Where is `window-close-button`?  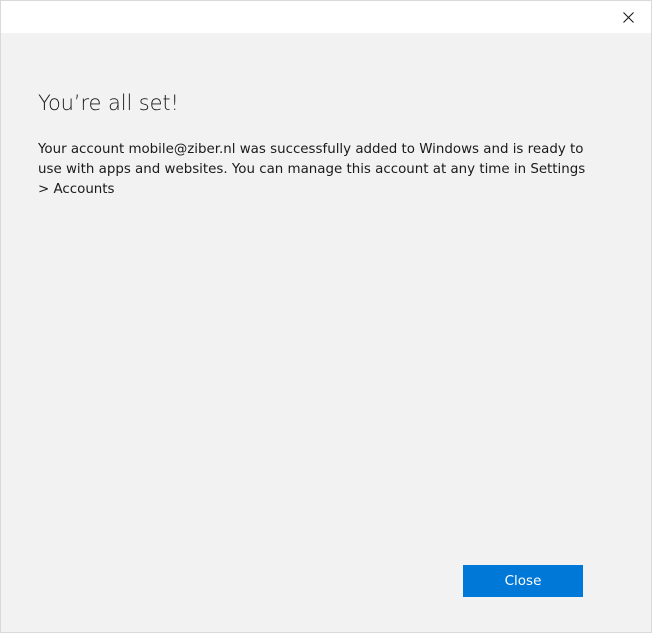
window-close-button is located at coordinates (628, 17).